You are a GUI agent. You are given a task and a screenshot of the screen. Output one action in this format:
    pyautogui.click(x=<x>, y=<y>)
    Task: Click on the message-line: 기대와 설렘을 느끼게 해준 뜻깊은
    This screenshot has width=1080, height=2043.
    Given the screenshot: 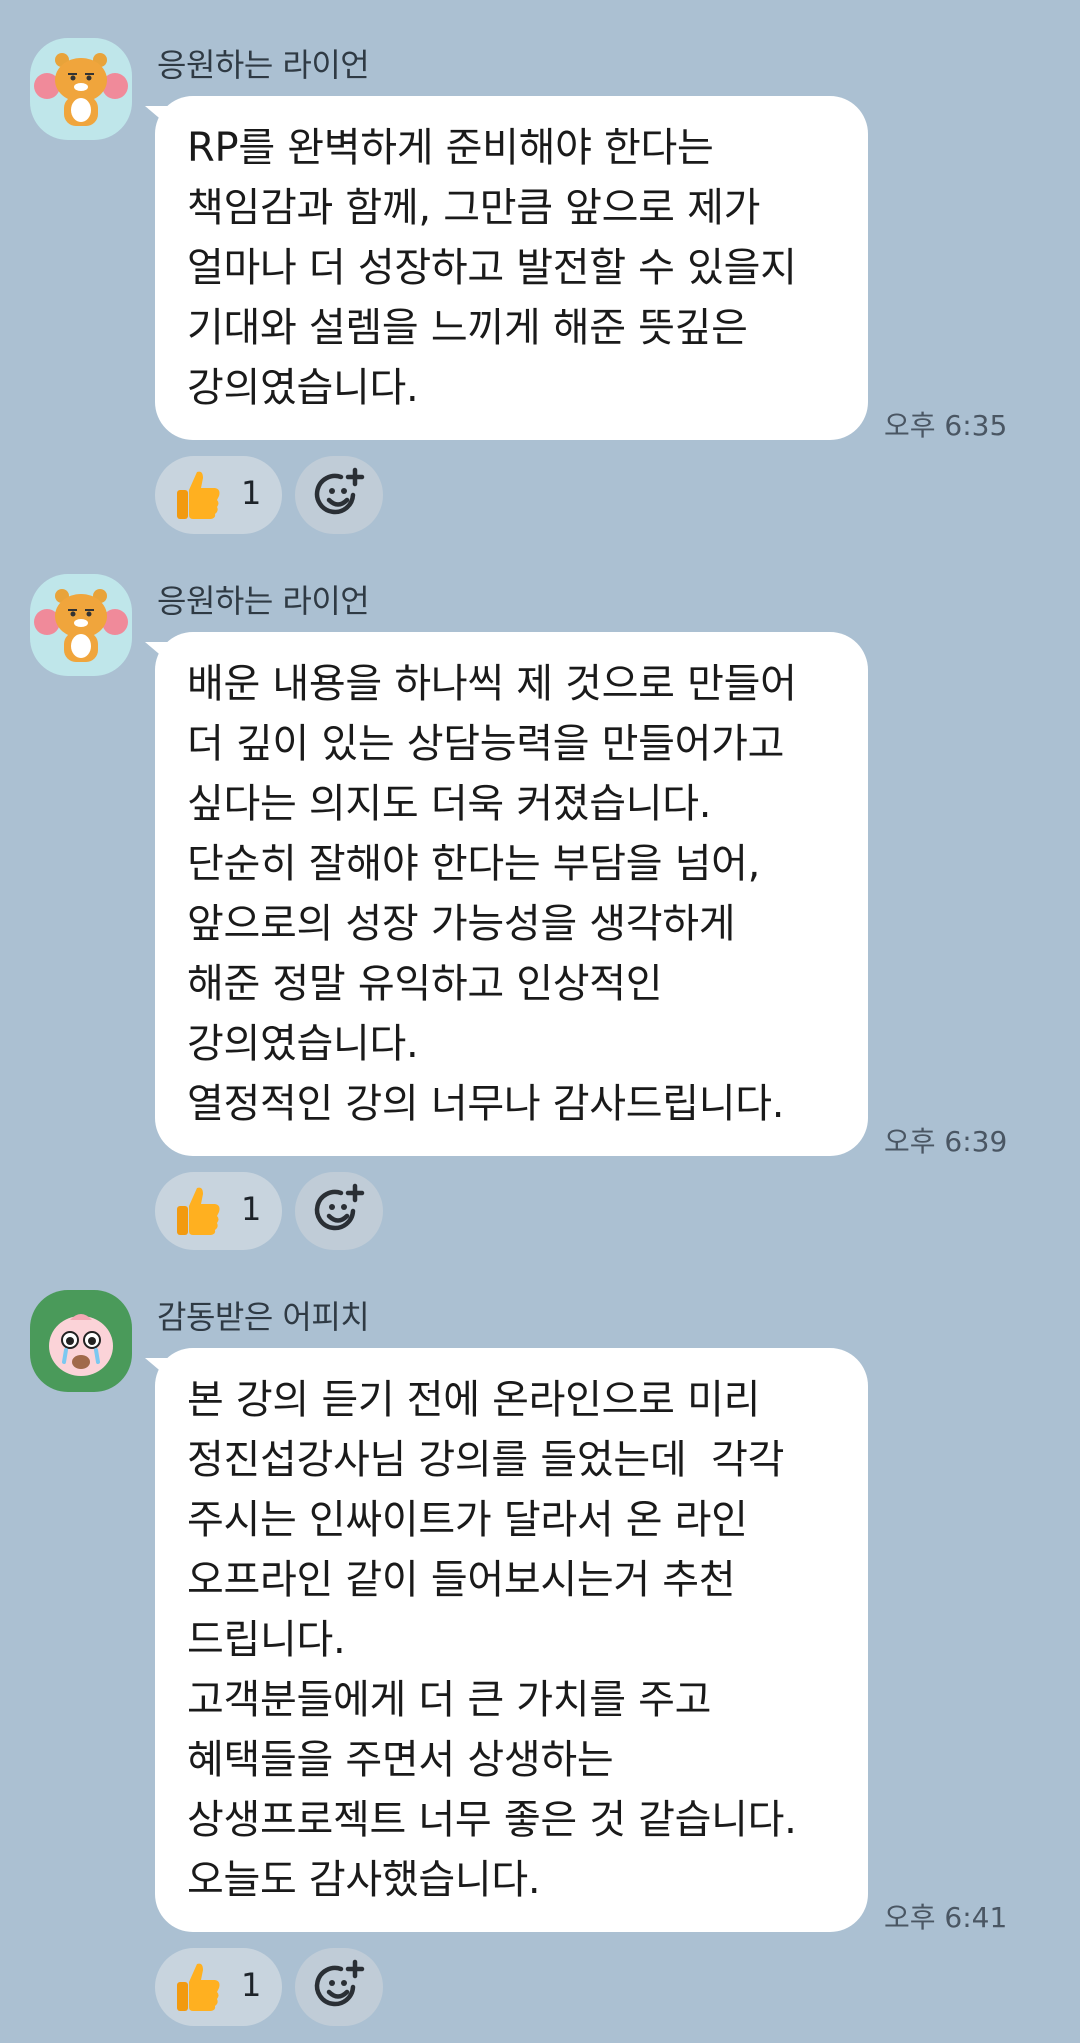 What is the action you would take?
    pyautogui.click(x=467, y=328)
    